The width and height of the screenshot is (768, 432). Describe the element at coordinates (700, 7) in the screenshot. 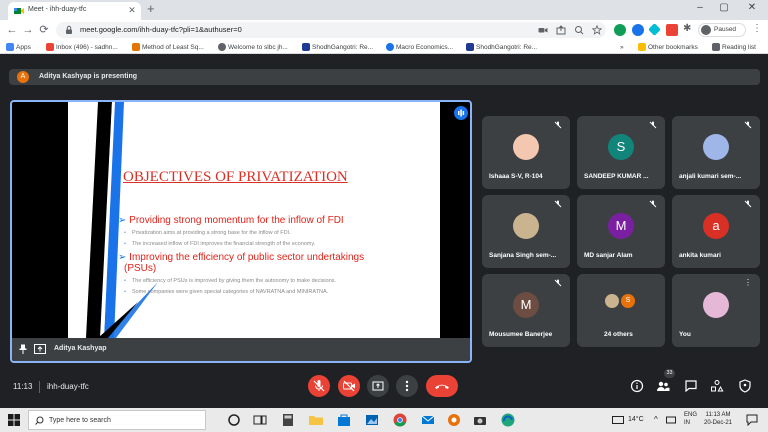

I see `minimize-icon: –` at that location.